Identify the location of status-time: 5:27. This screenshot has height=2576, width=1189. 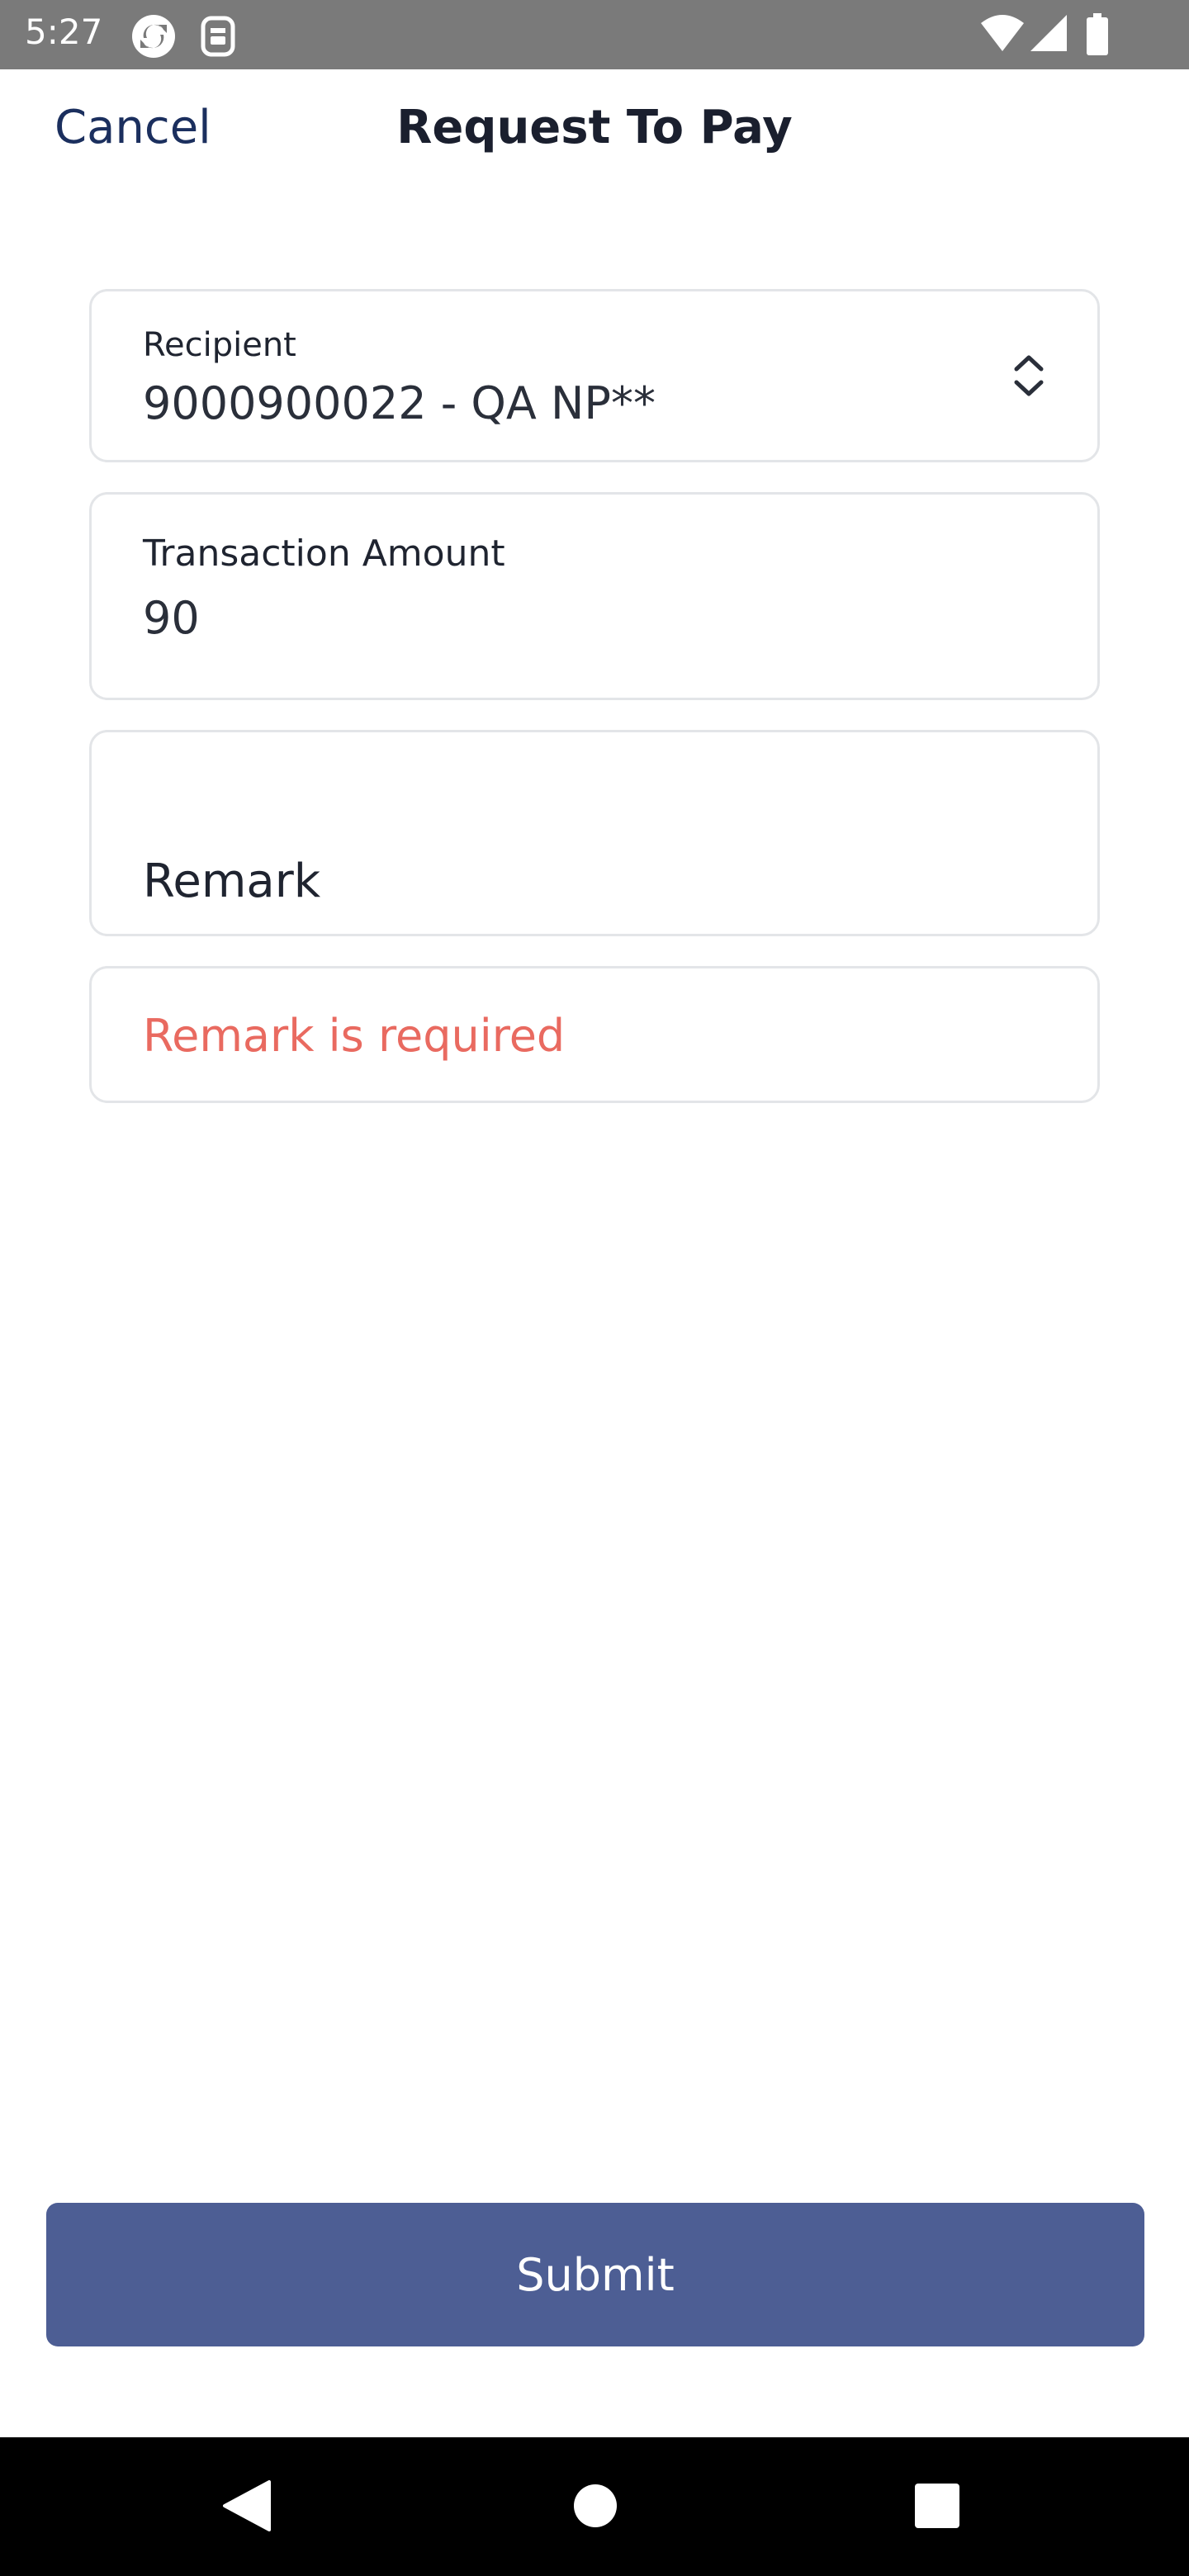
(64, 32).